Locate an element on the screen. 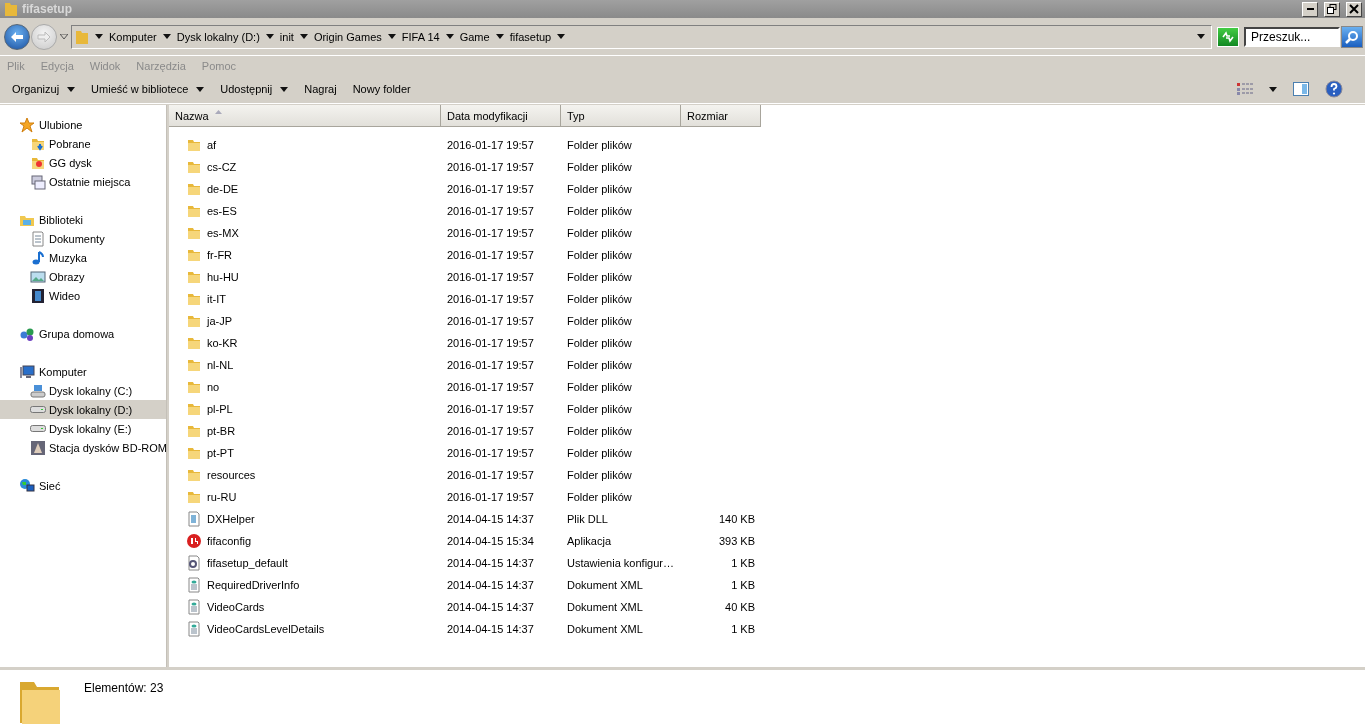 Image resolution: width=1365 pixels, height=728 pixels. sidebar-item: Stacja dysków BD-ROM is located at coordinates (83, 447).